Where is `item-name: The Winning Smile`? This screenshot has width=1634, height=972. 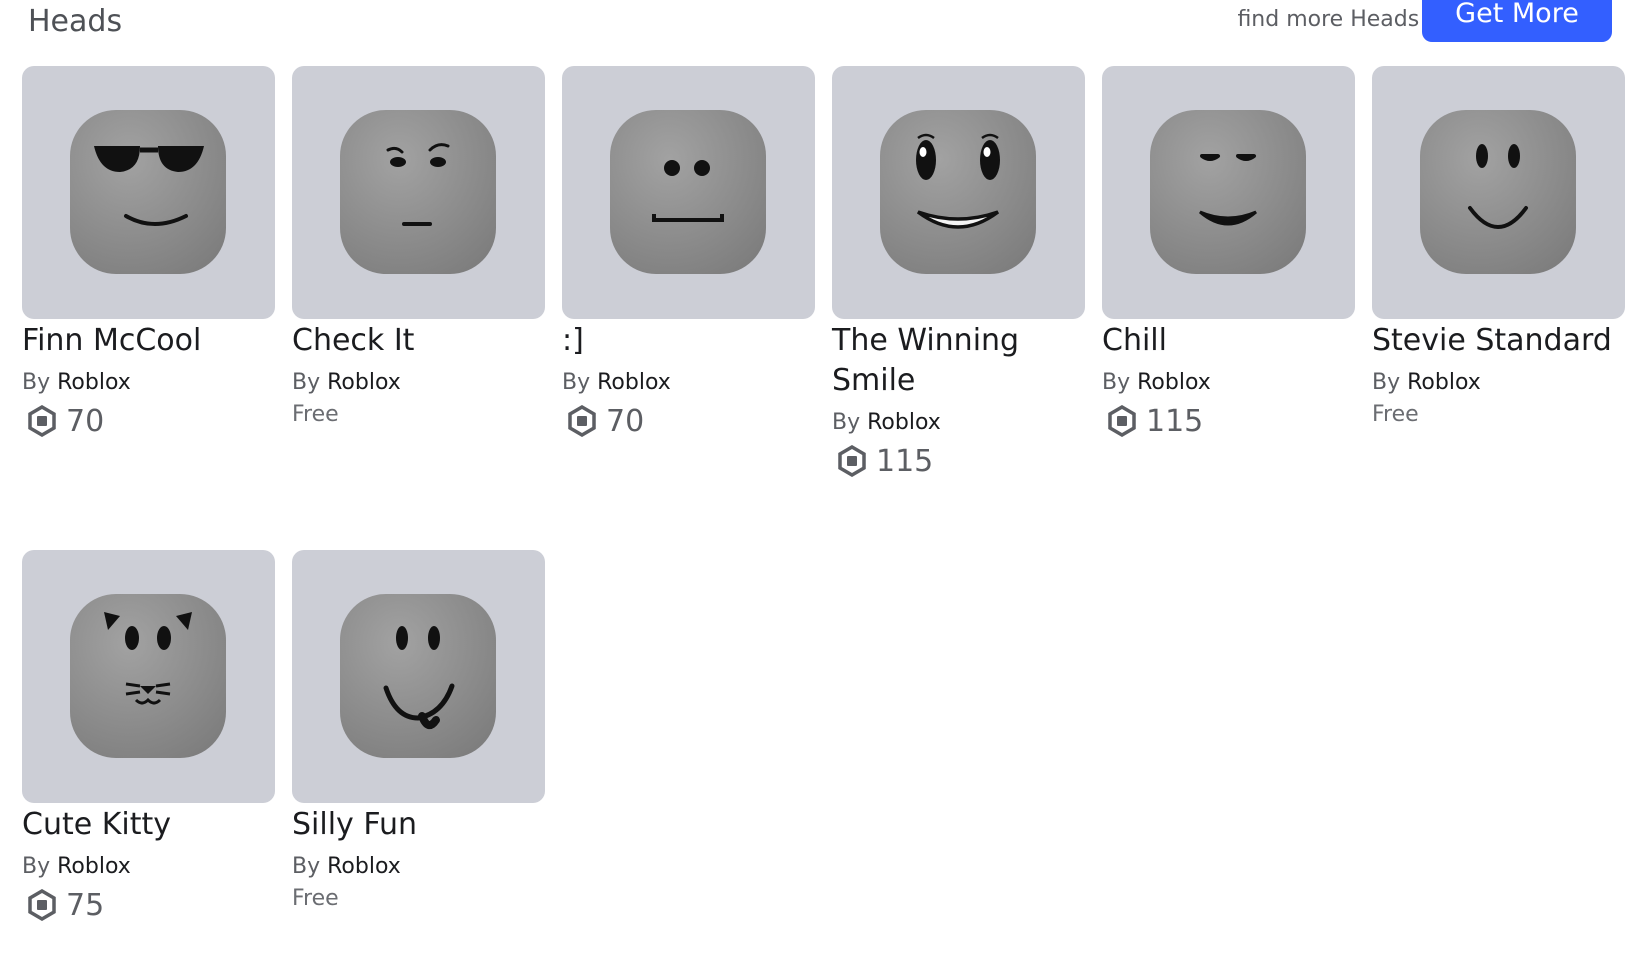 item-name: The Winning Smile is located at coordinates (963, 361).